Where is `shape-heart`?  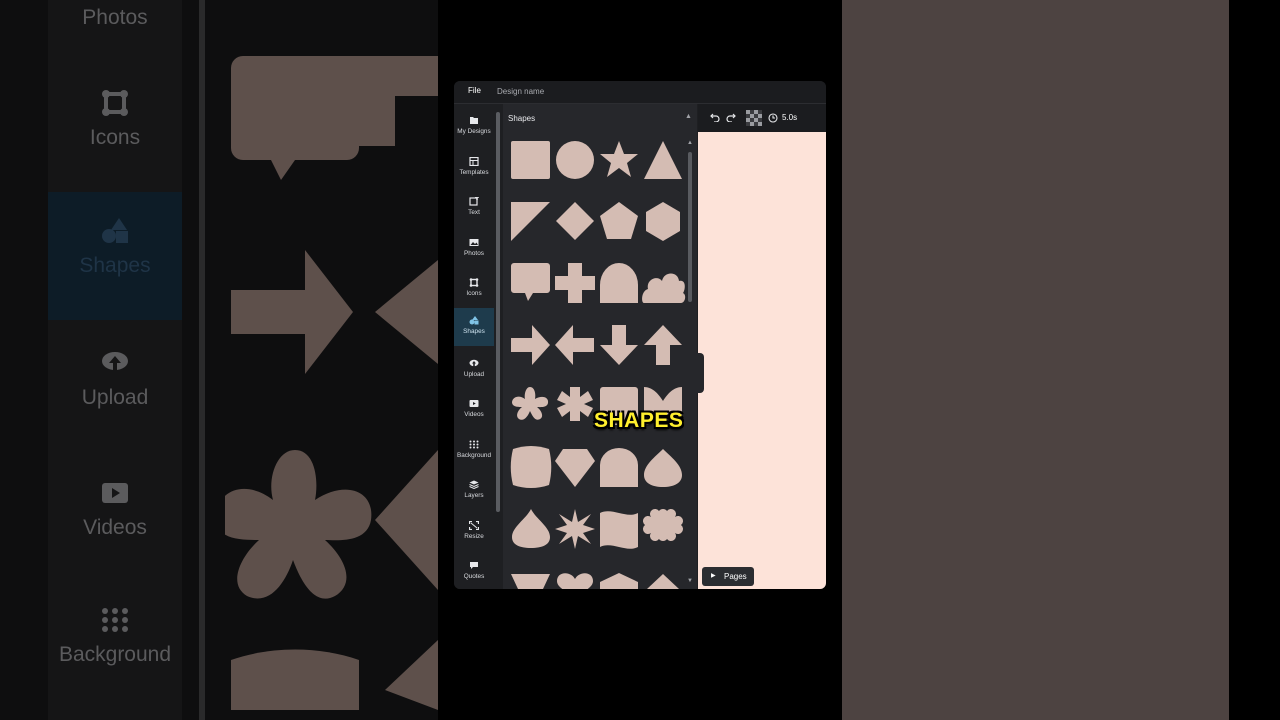 shape-heart is located at coordinates (575, 581).